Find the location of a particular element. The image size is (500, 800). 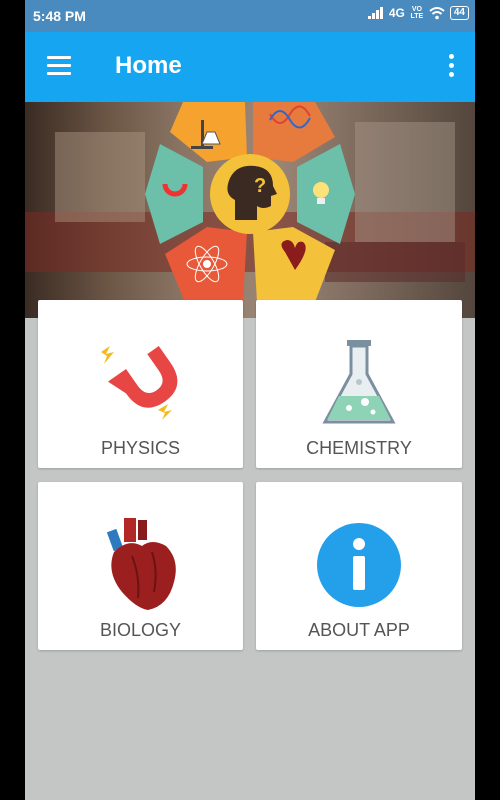

chemistry-card: CHEMISTRY is located at coordinates (359, 384).